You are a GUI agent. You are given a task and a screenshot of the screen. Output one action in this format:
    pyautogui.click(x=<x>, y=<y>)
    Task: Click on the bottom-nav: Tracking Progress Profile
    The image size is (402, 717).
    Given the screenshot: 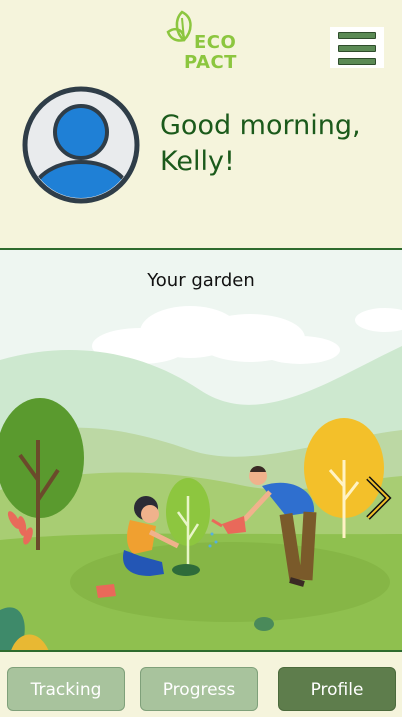 What is the action you would take?
    pyautogui.click(x=201, y=684)
    